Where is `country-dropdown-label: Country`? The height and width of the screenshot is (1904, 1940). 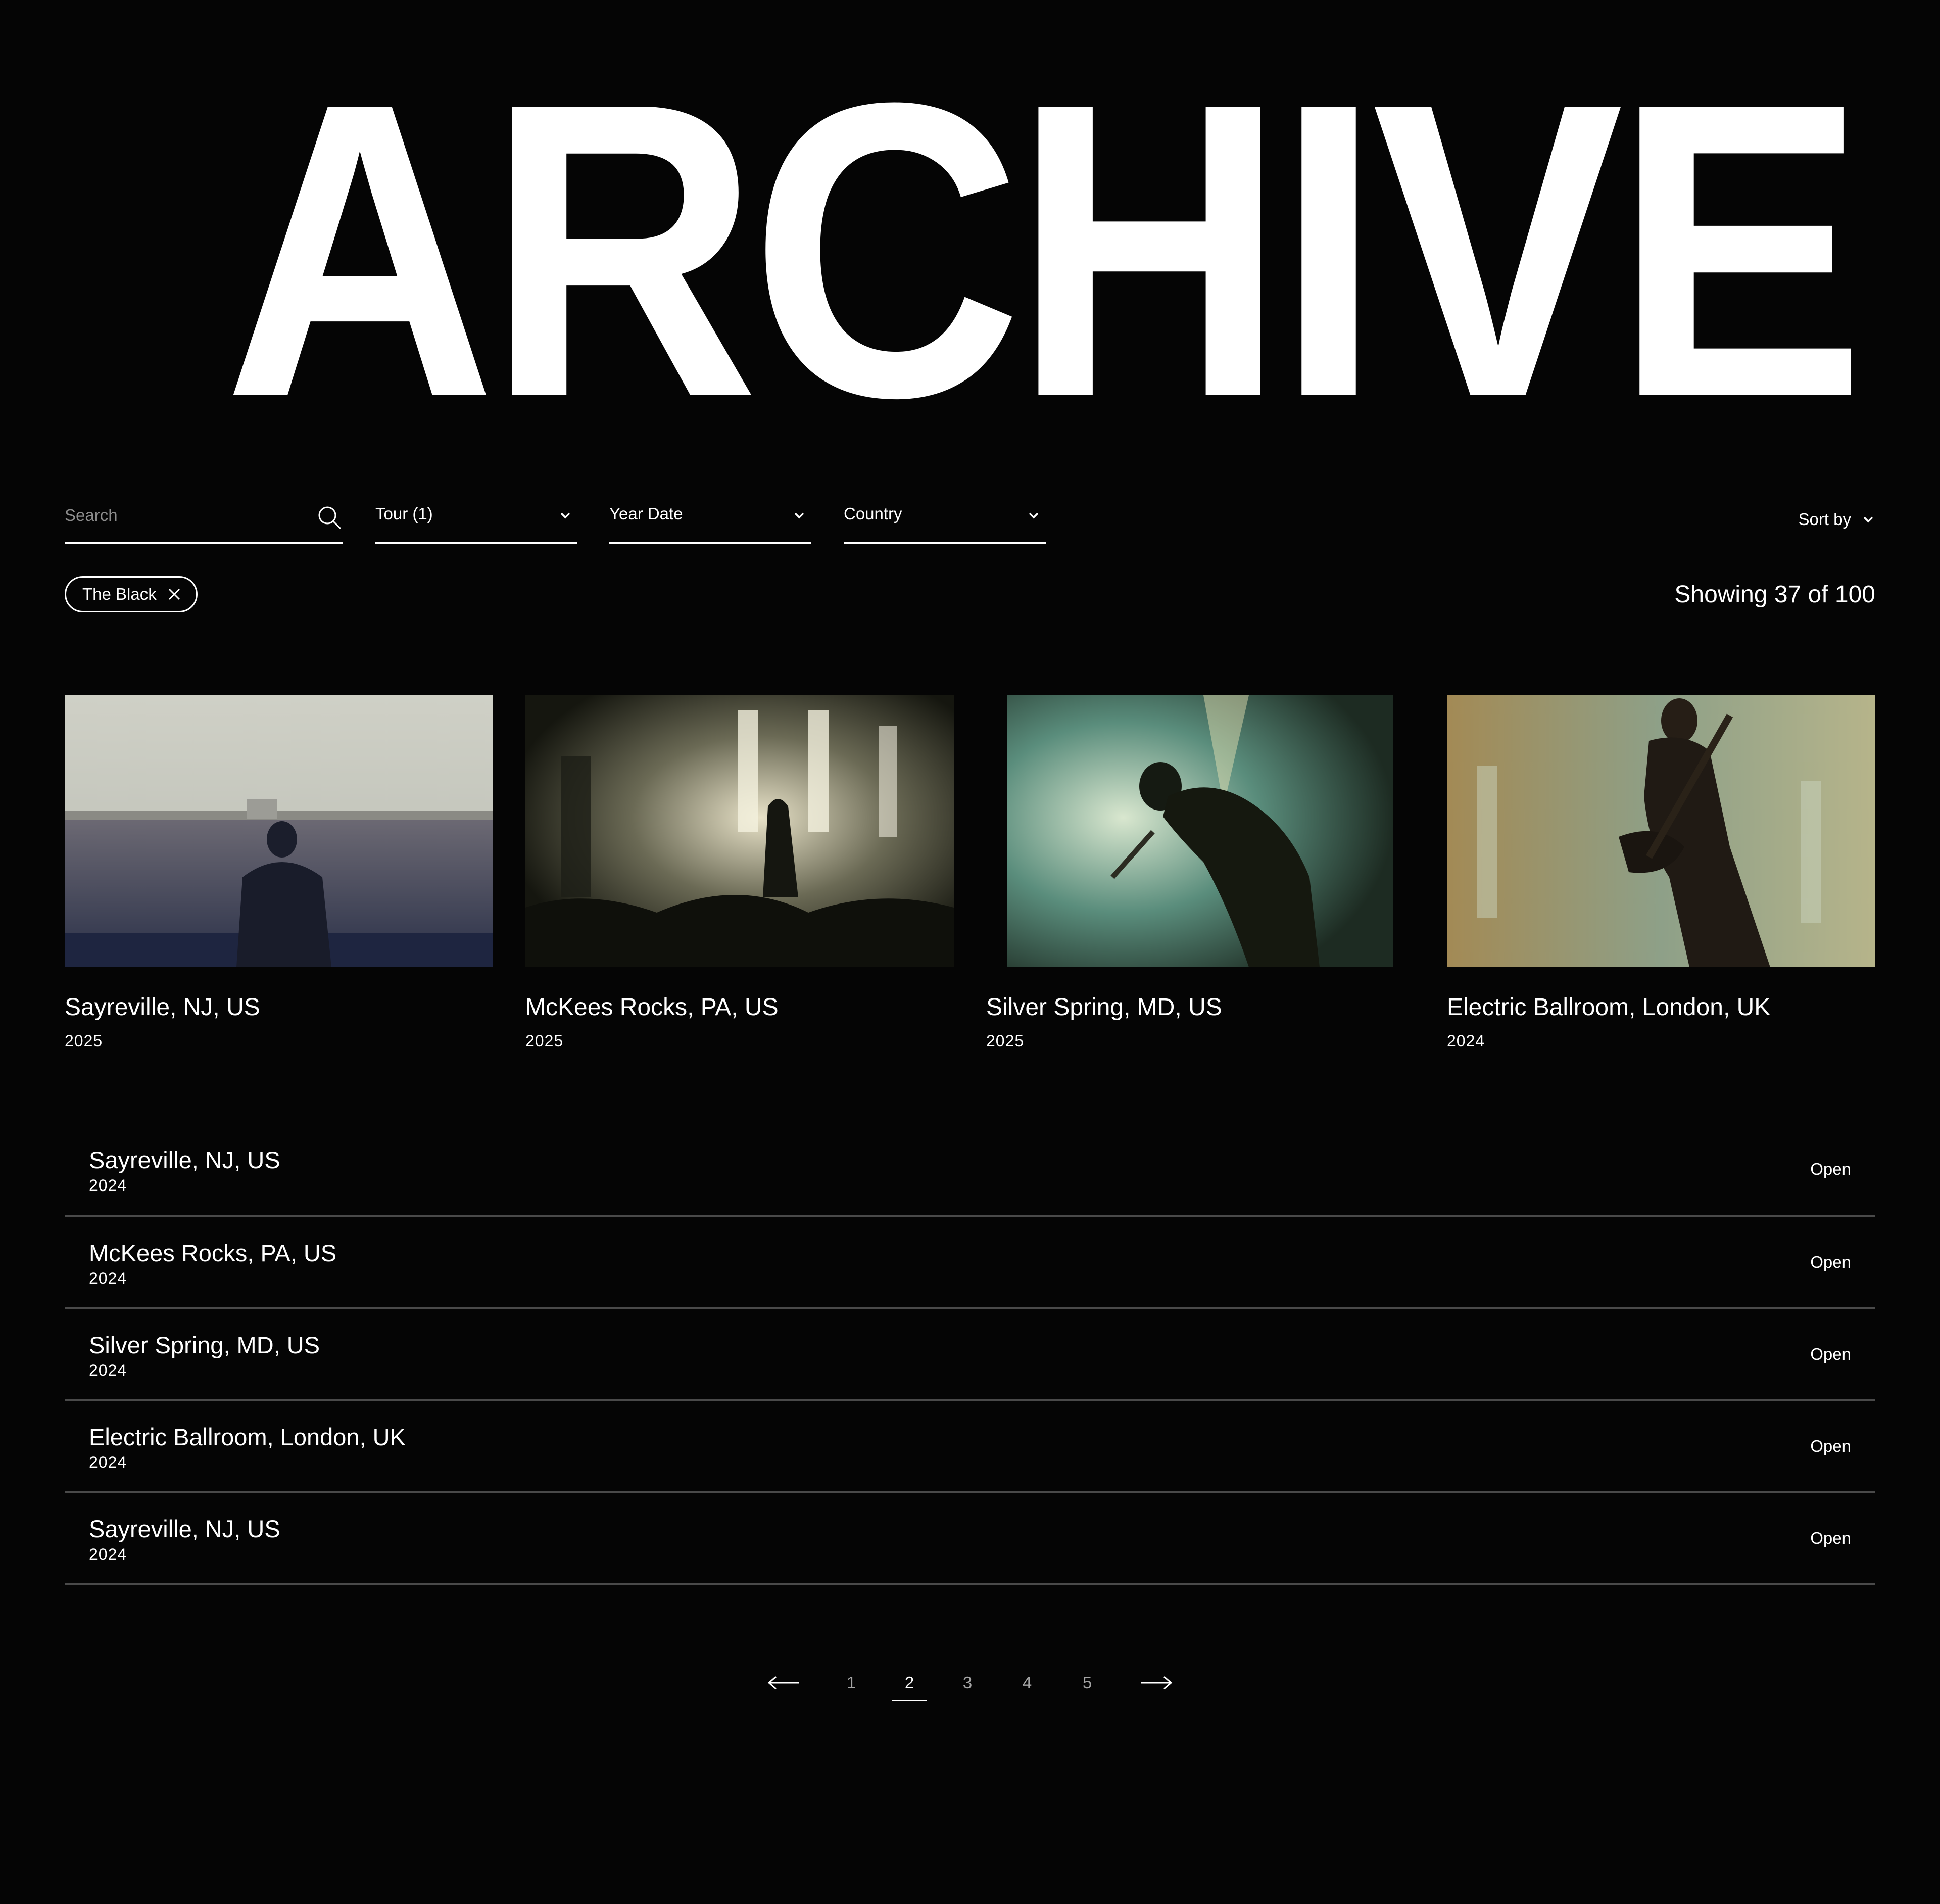
country-dropdown-label: Country is located at coordinates (873, 513).